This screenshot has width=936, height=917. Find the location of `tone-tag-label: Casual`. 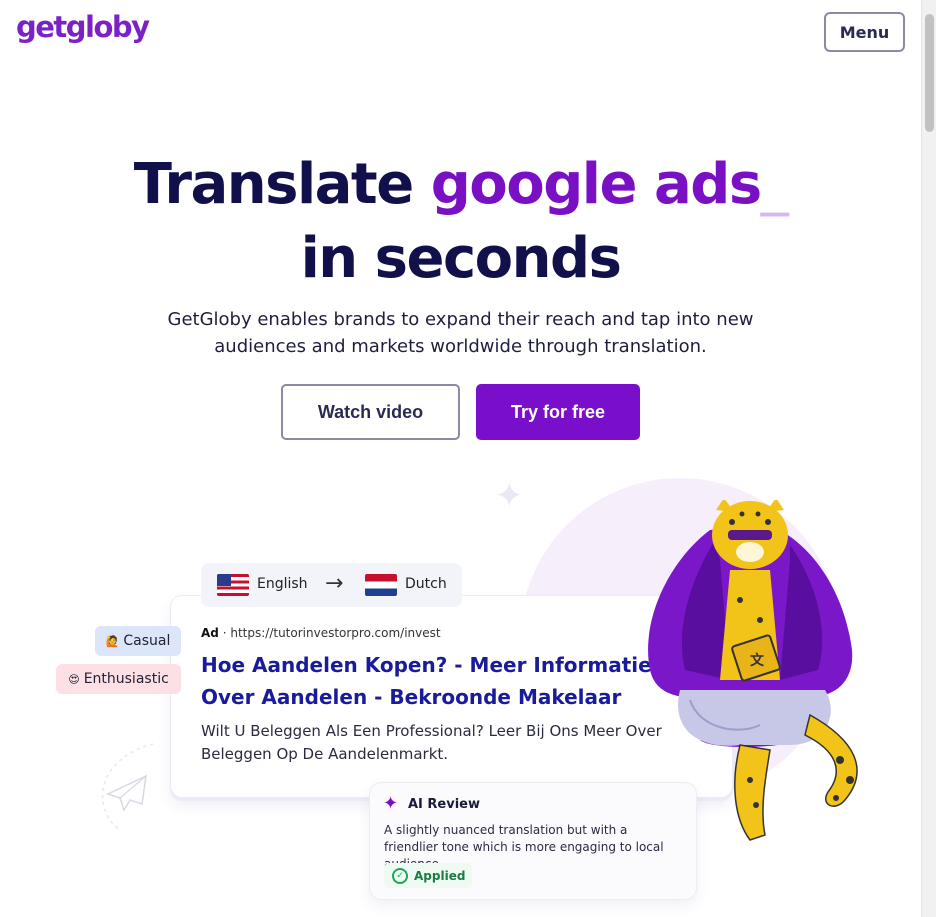

tone-tag-label: Casual is located at coordinates (147, 641).